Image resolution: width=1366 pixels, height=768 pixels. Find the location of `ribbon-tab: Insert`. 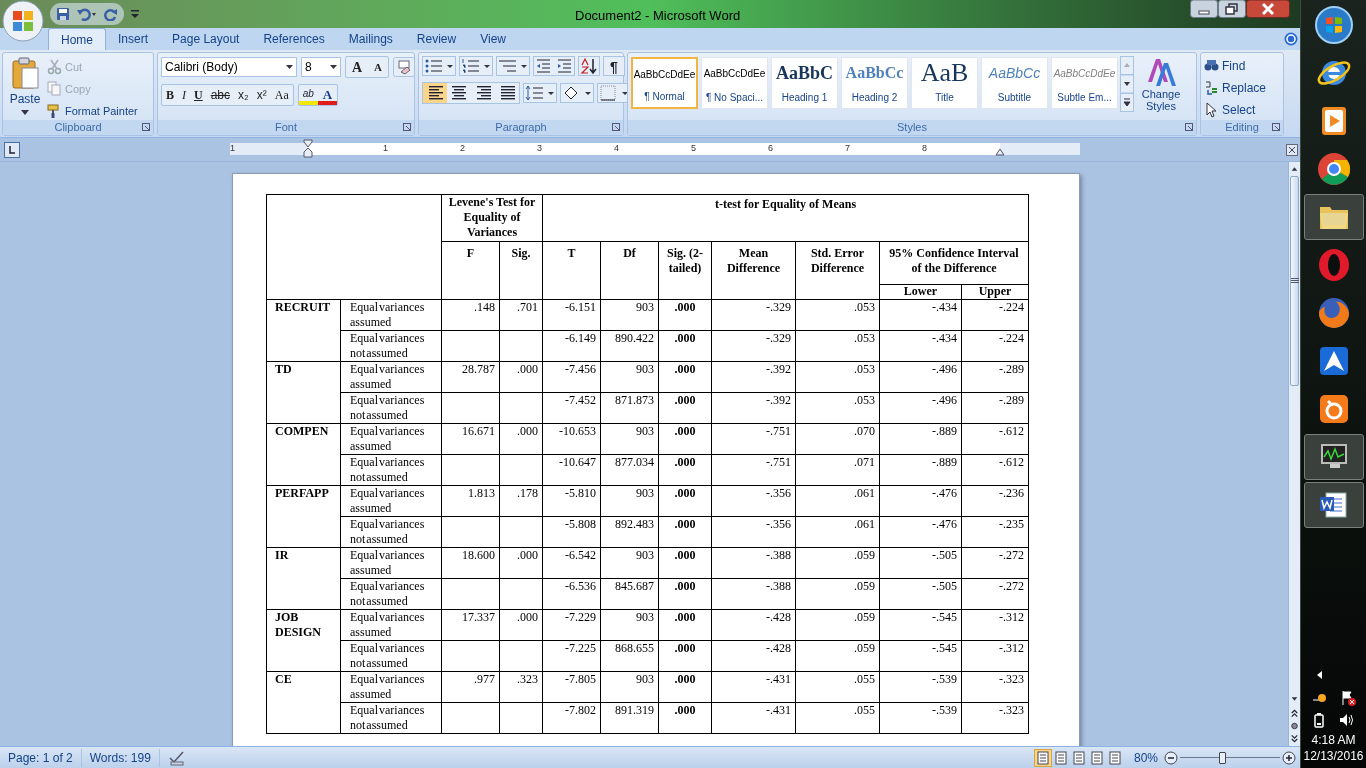

ribbon-tab: Insert is located at coordinates (133, 39).